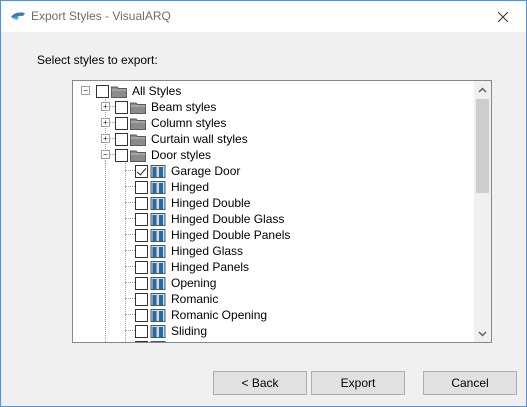 This screenshot has width=527, height=407. Describe the element at coordinates (482, 211) in the screenshot. I see `vertical-scrollbar` at that location.